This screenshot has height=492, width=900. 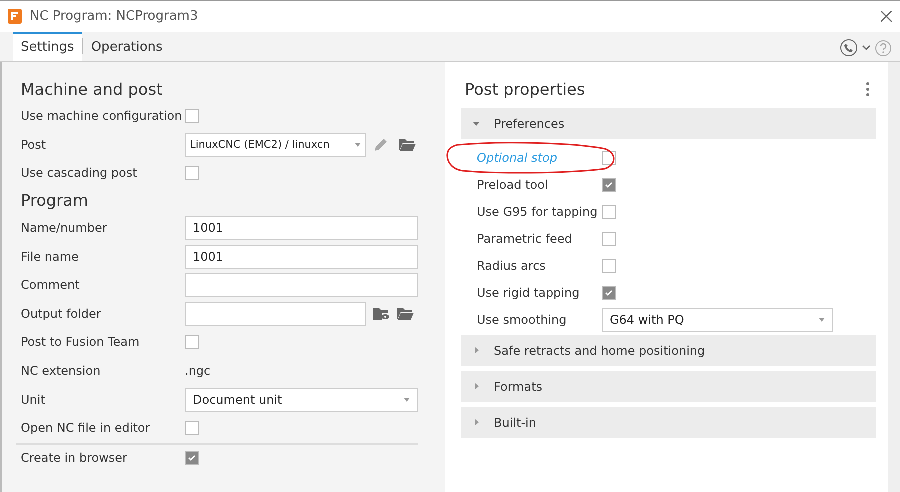 What do you see at coordinates (61, 371) in the screenshot?
I see `field-label: NC extension` at bounding box center [61, 371].